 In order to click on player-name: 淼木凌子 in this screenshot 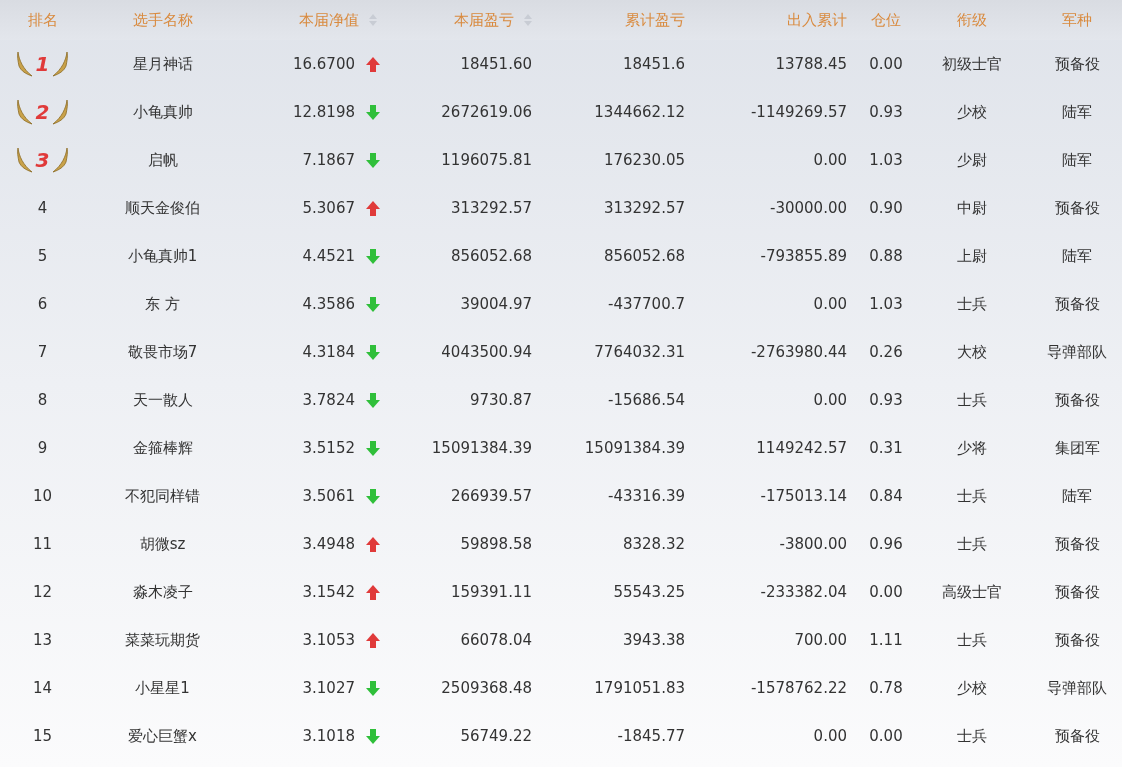, I will do `click(162, 592)`.